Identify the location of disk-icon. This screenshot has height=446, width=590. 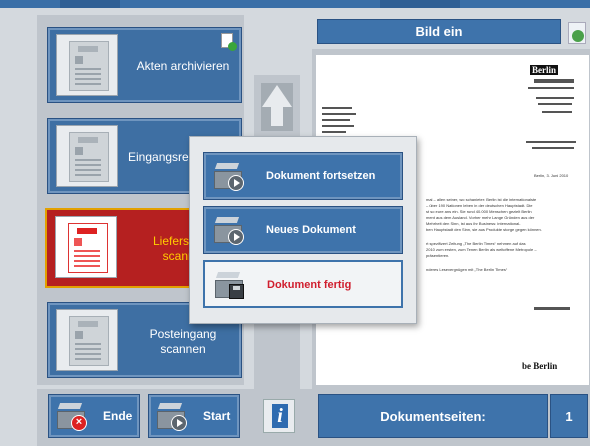
(236, 291).